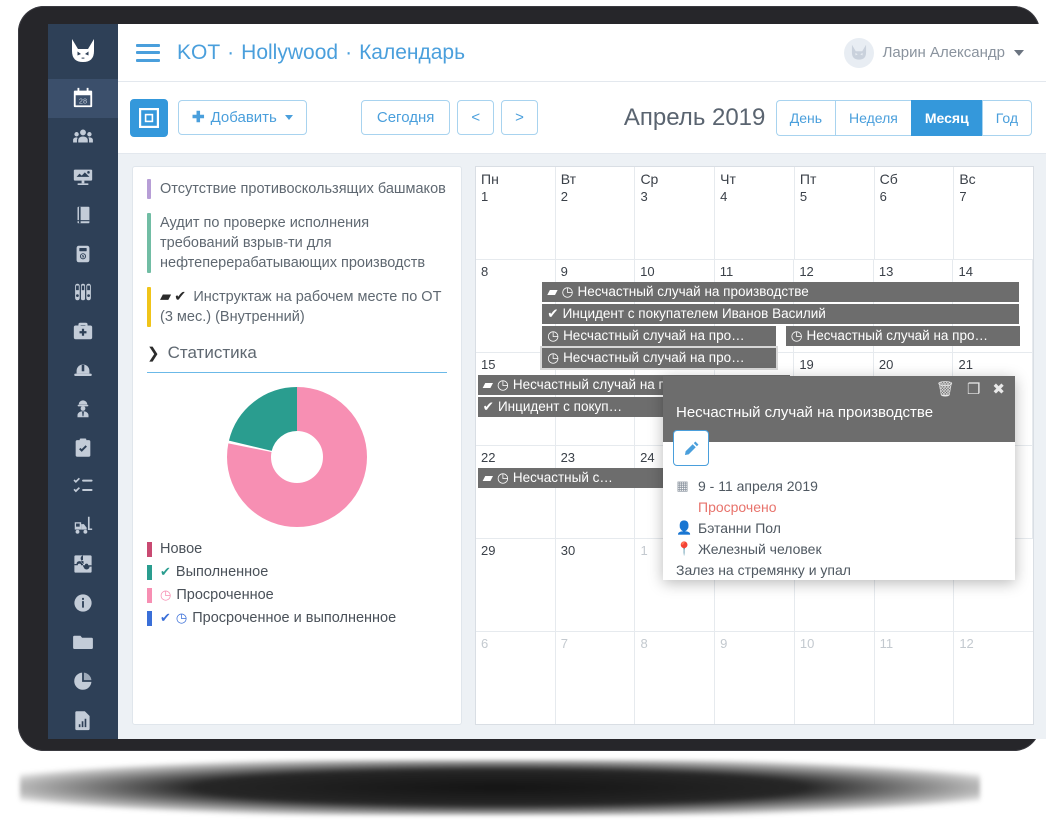  I want to click on panel-toggle-button, so click(149, 117).